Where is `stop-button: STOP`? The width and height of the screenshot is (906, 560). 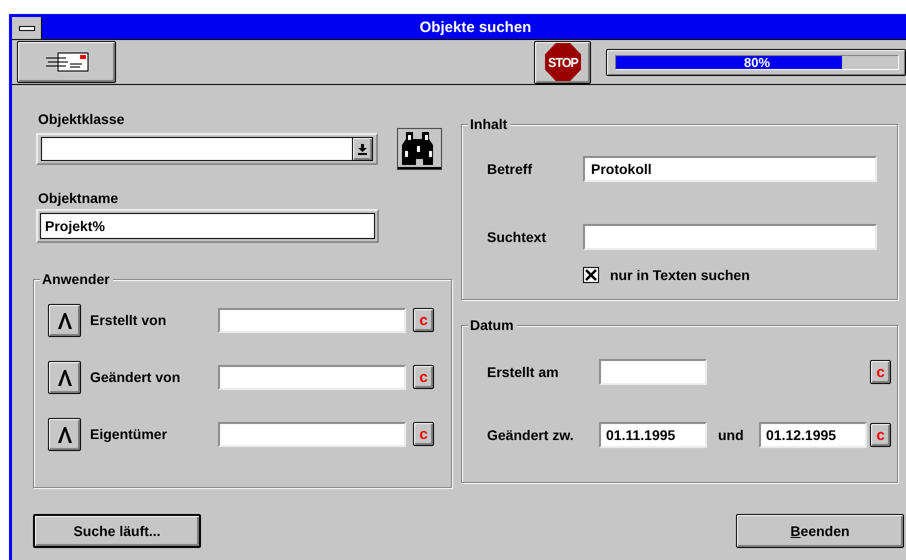
stop-button: STOP is located at coordinates (562, 62).